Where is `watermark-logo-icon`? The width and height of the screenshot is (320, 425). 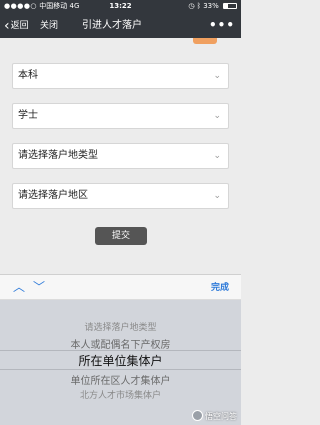
watermark-logo-icon is located at coordinates (197, 415).